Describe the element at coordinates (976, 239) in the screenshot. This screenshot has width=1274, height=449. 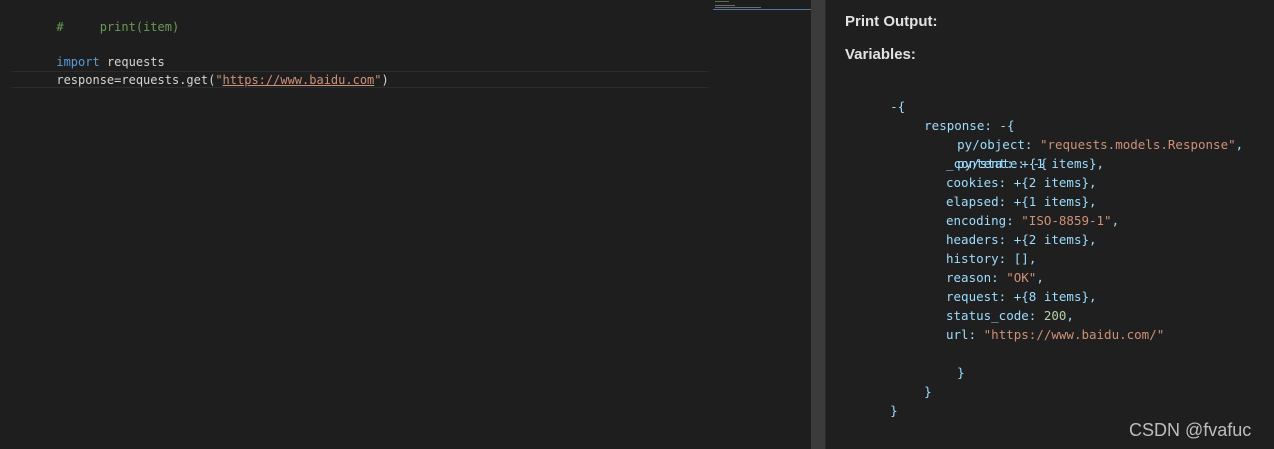
I see `tree-key: headers:` at that location.